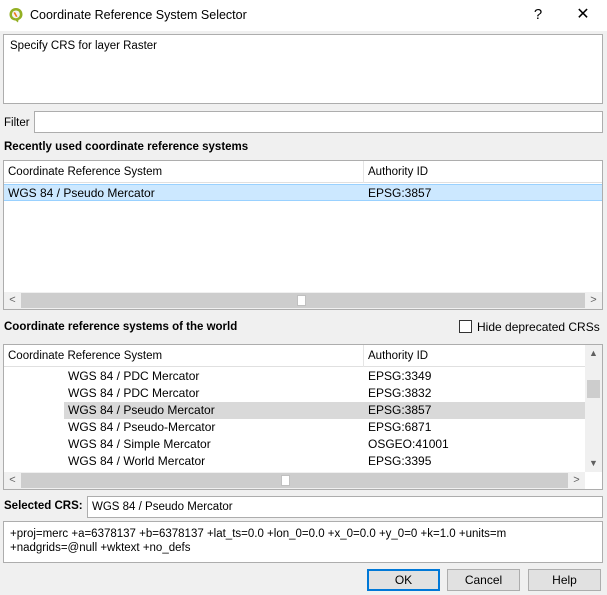 The height and width of the screenshot is (595, 607). What do you see at coordinates (294, 444) in the screenshot?
I see `world-row: WGS 84 / Simple Mercator OSGEO:41001` at bounding box center [294, 444].